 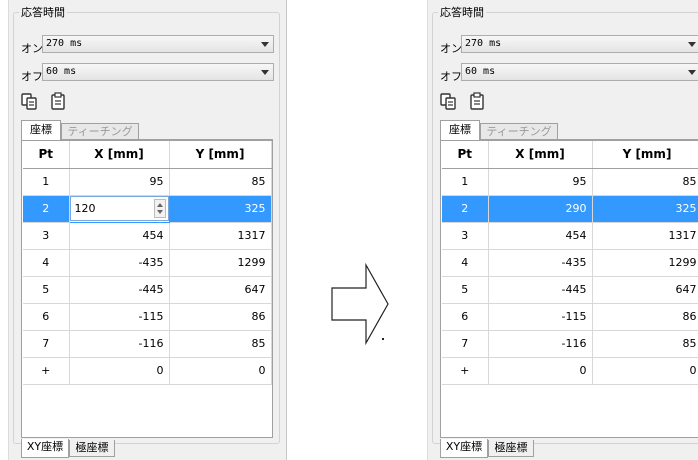 I want to click on grid-header-row: Pt X [mm] Y [mm], so click(x=570, y=155).